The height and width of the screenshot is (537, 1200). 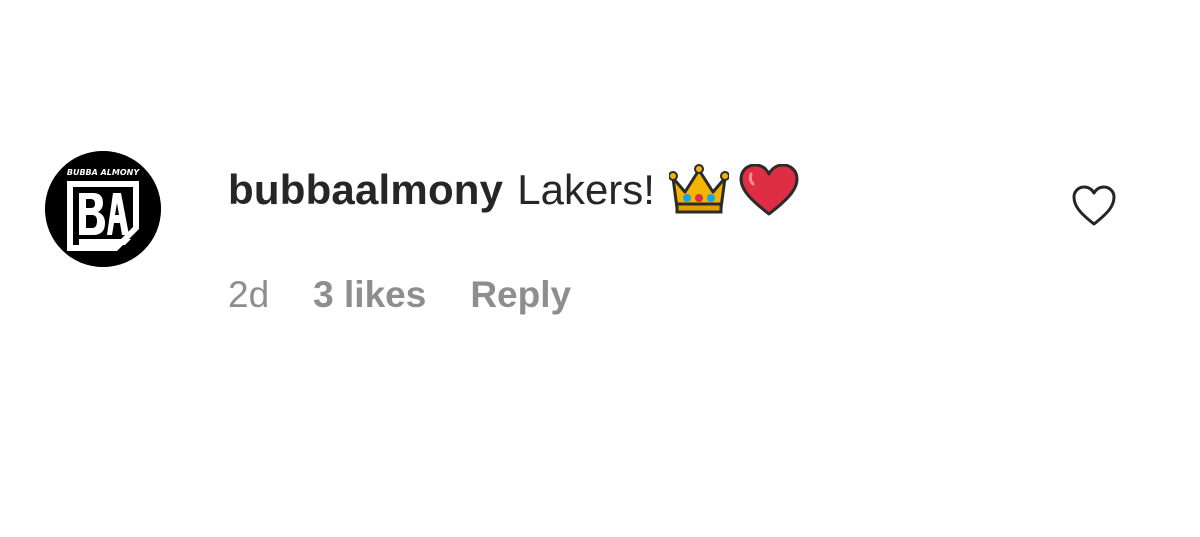 What do you see at coordinates (520, 295) in the screenshot?
I see `reply-button: Reply` at bounding box center [520, 295].